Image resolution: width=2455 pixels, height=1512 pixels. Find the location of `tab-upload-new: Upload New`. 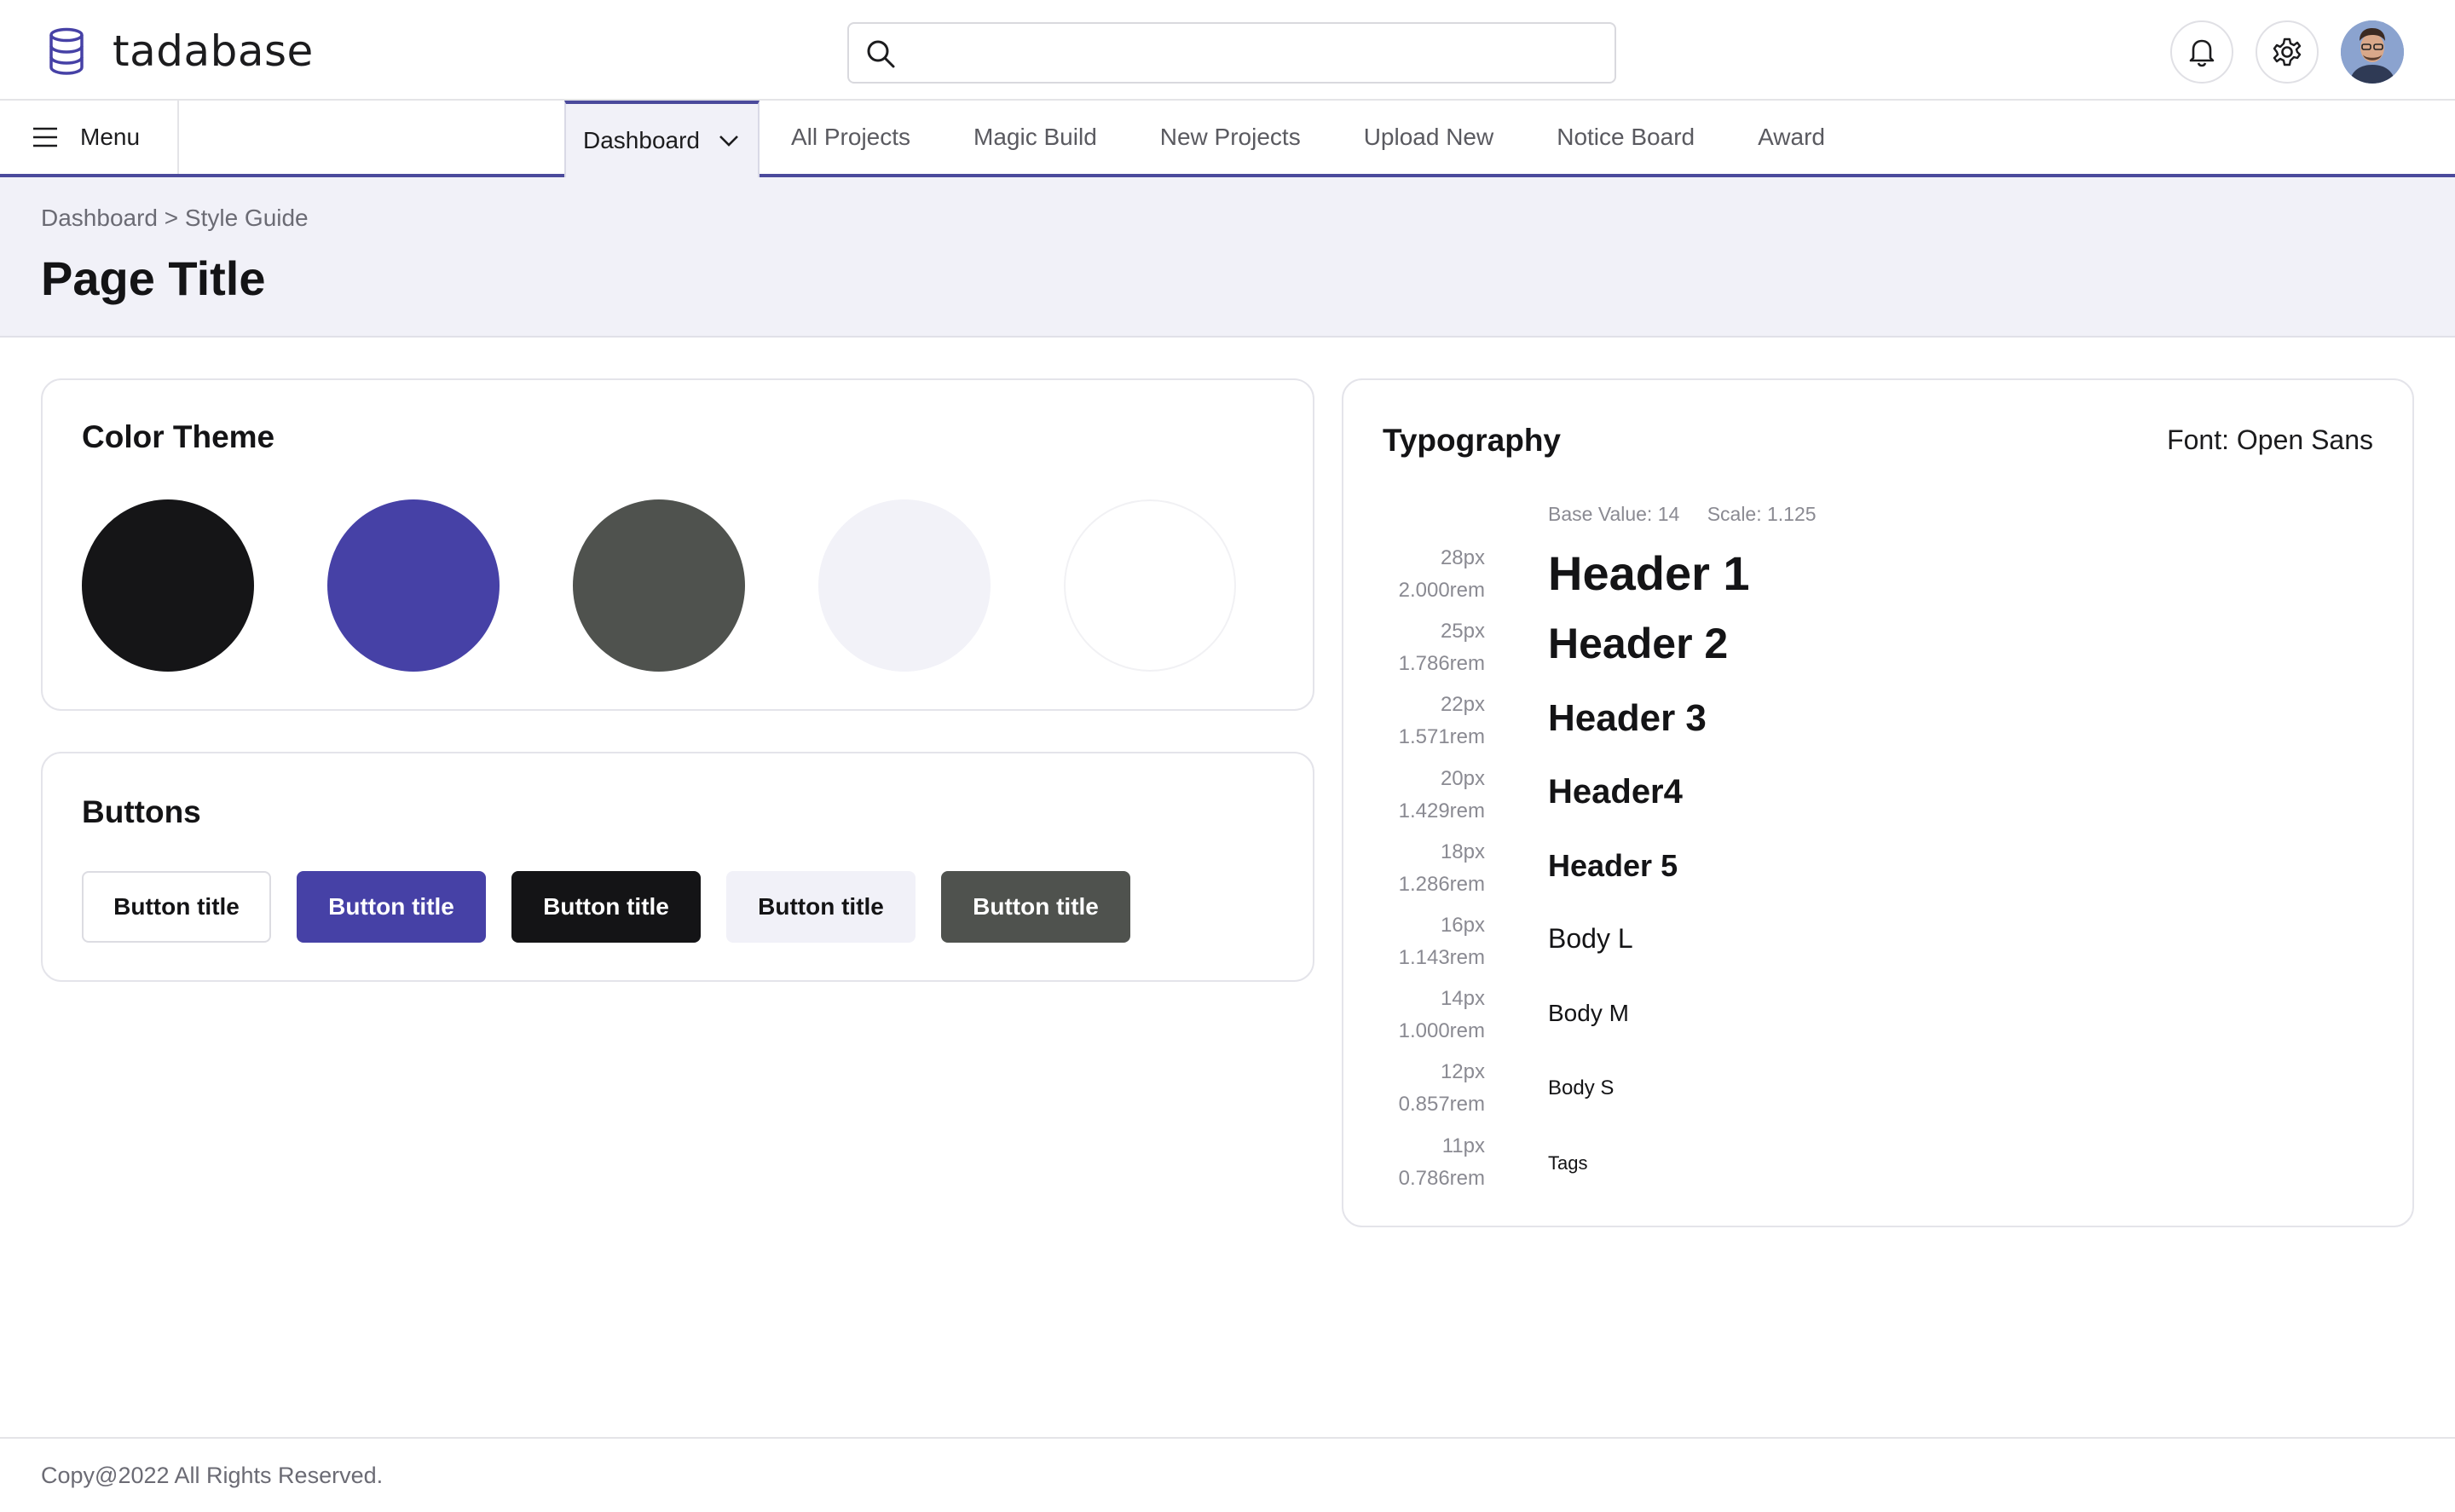

tab-upload-new: Upload New is located at coordinates (1429, 137).